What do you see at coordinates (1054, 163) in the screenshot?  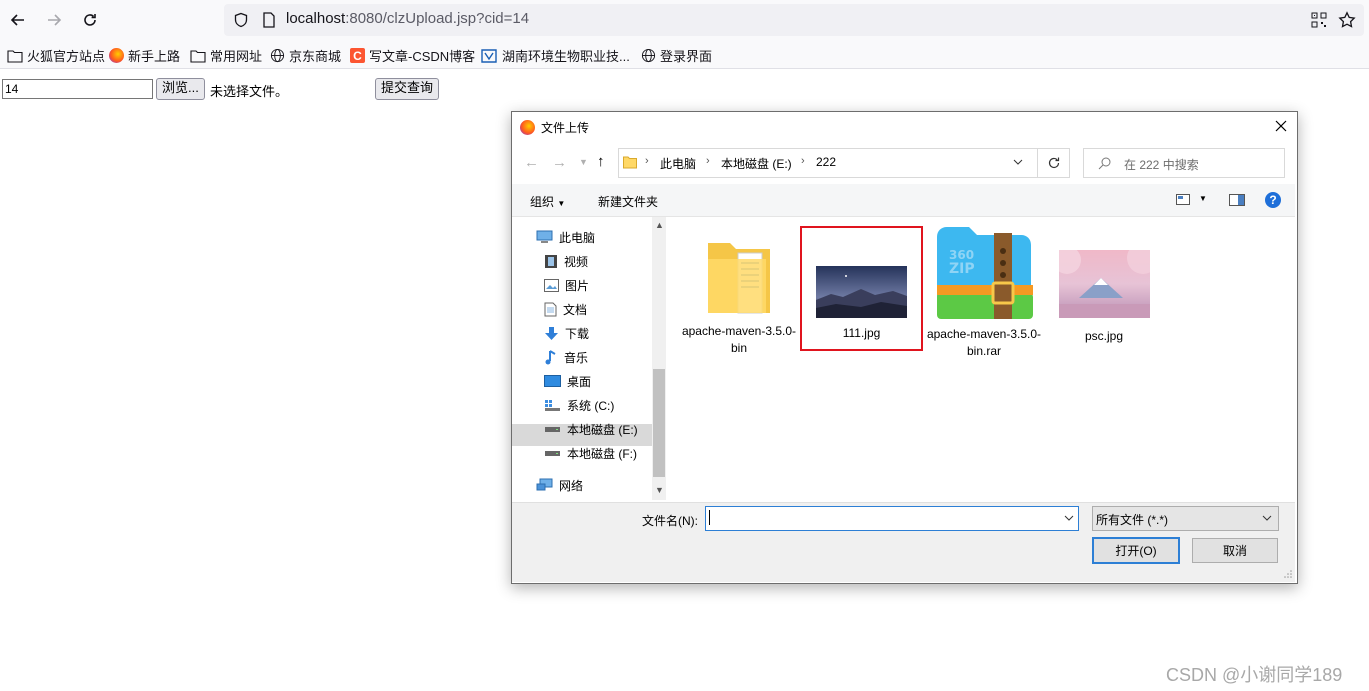 I see `refresh-icon` at bounding box center [1054, 163].